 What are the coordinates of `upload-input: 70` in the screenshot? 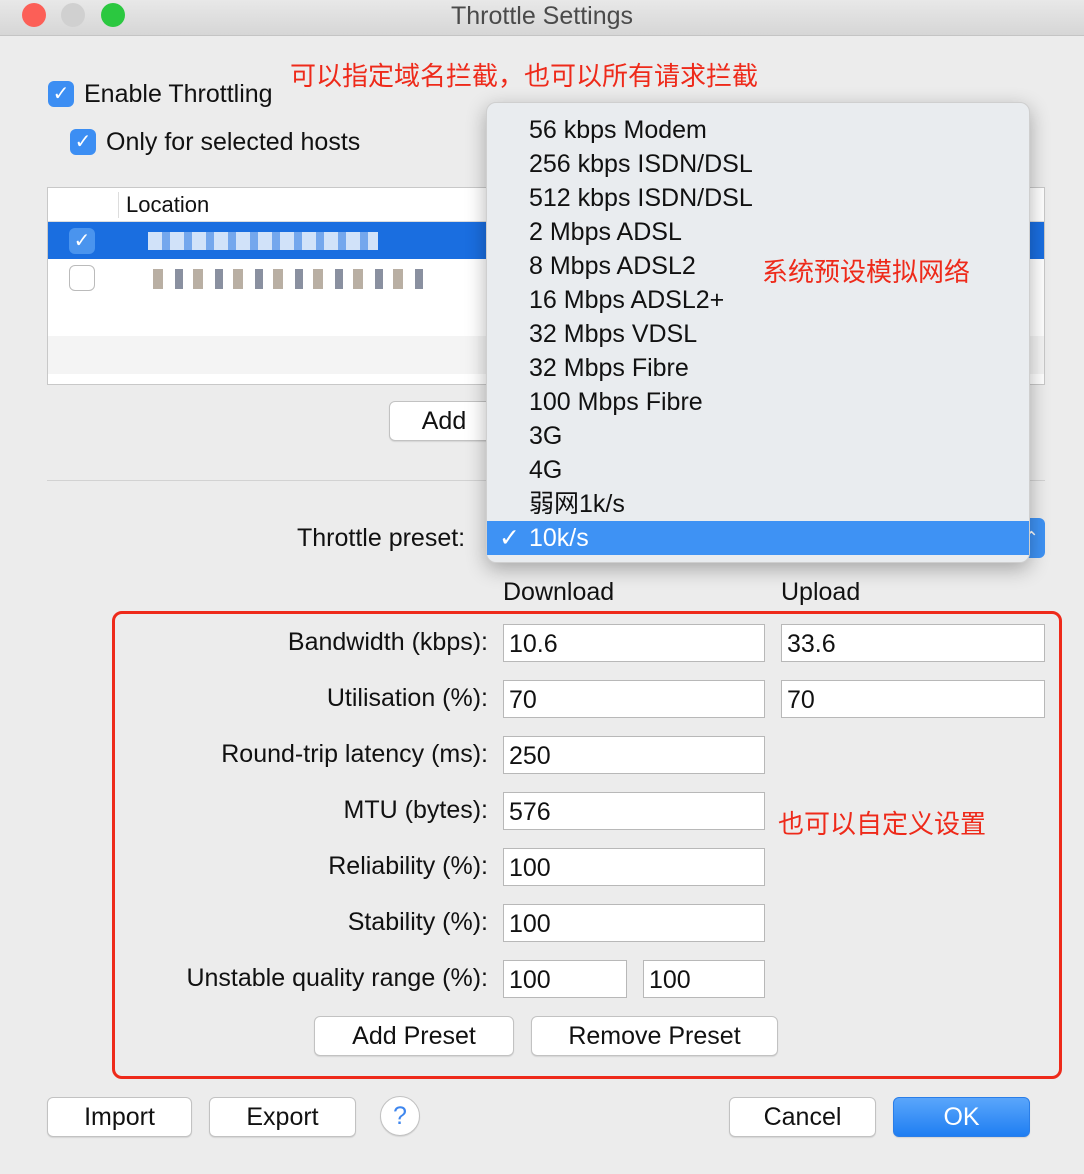 It's located at (913, 699).